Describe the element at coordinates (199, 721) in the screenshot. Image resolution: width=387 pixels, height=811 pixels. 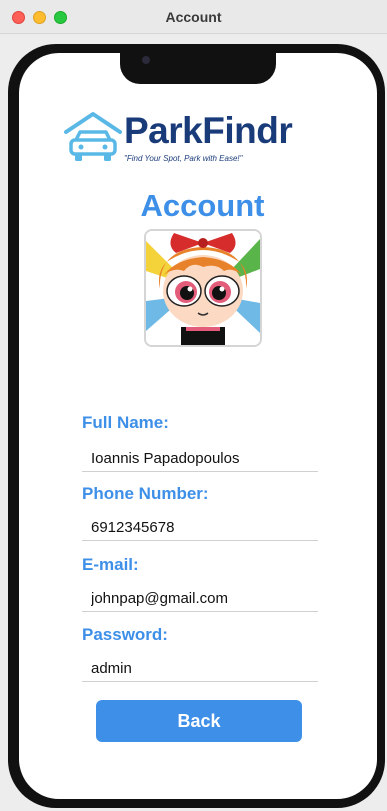
I see `back-button: Back` at that location.